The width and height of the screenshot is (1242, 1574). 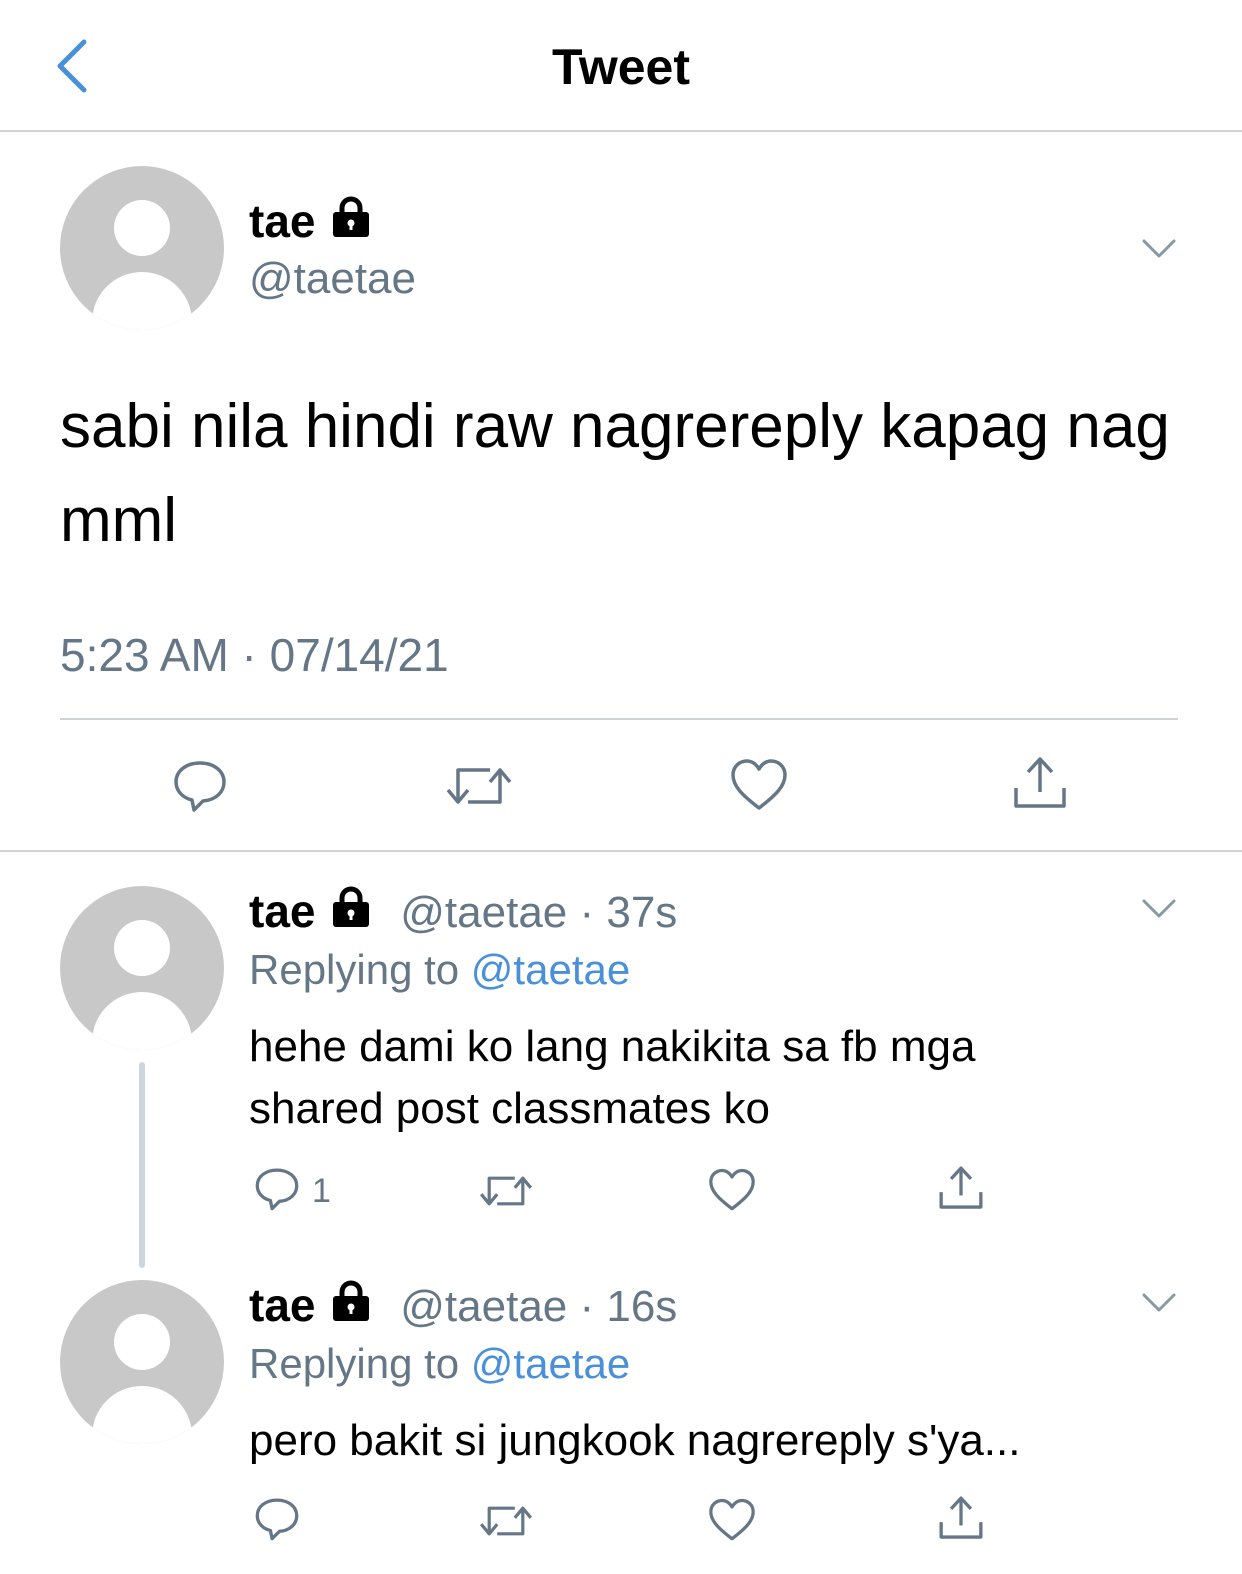 What do you see at coordinates (332, 279) in the screenshot?
I see `author-handle: @taetae` at bounding box center [332, 279].